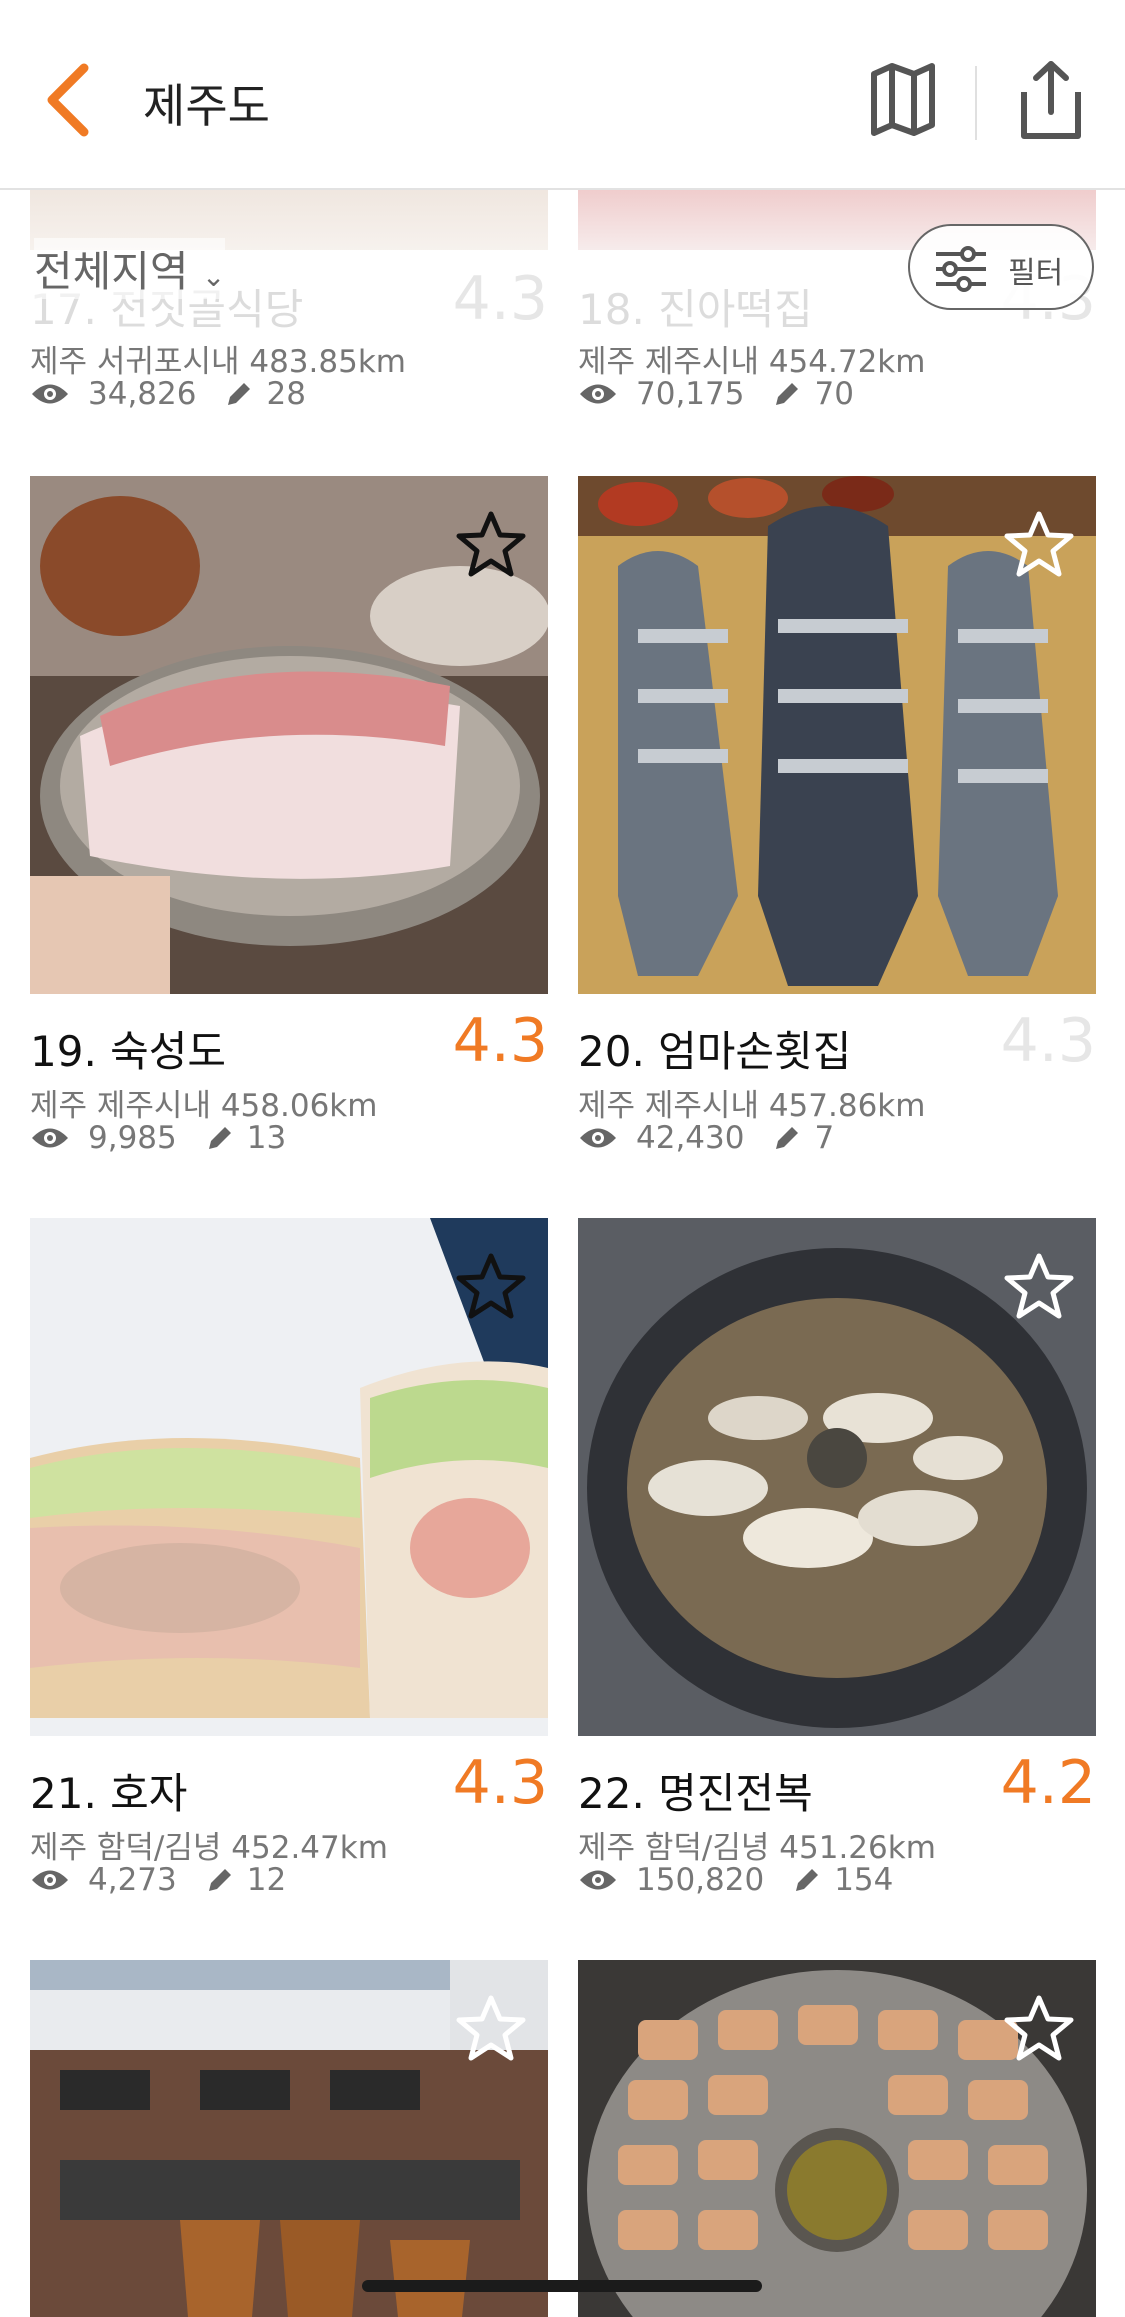 The width and height of the screenshot is (1125, 2317). Describe the element at coordinates (834, 394) in the screenshot. I see `review-count: 70` at that location.